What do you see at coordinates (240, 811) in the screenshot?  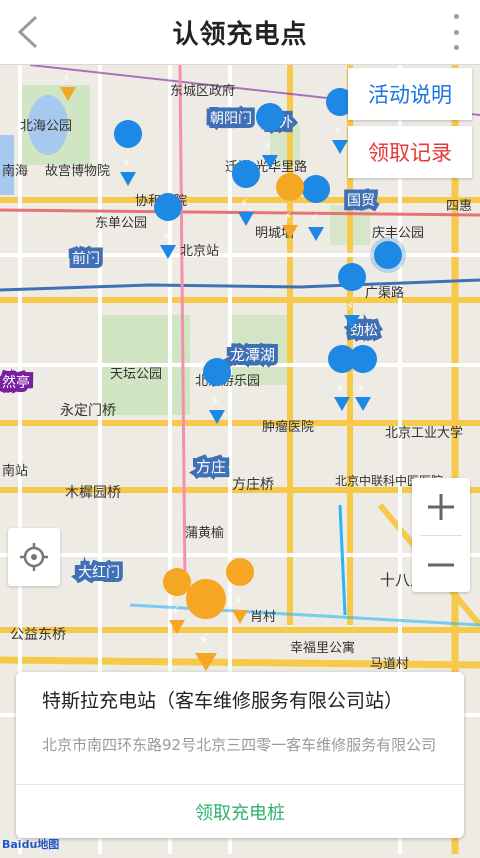 I see `claim-charger-button: 领取充电桩` at bounding box center [240, 811].